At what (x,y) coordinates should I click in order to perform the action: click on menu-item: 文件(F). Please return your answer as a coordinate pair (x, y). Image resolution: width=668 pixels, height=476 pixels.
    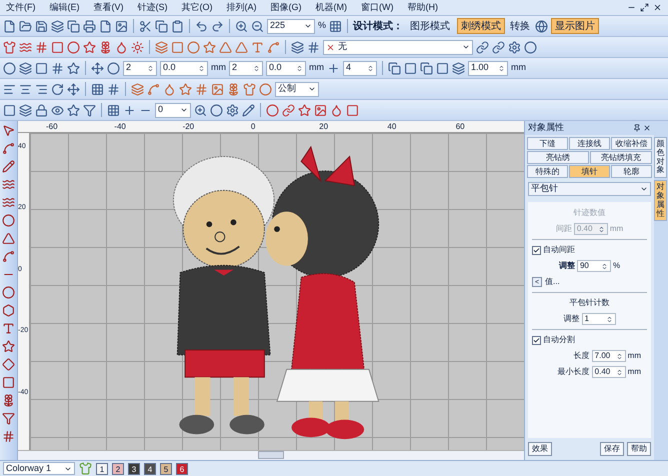
    Looking at the image, I should click on (21, 7).